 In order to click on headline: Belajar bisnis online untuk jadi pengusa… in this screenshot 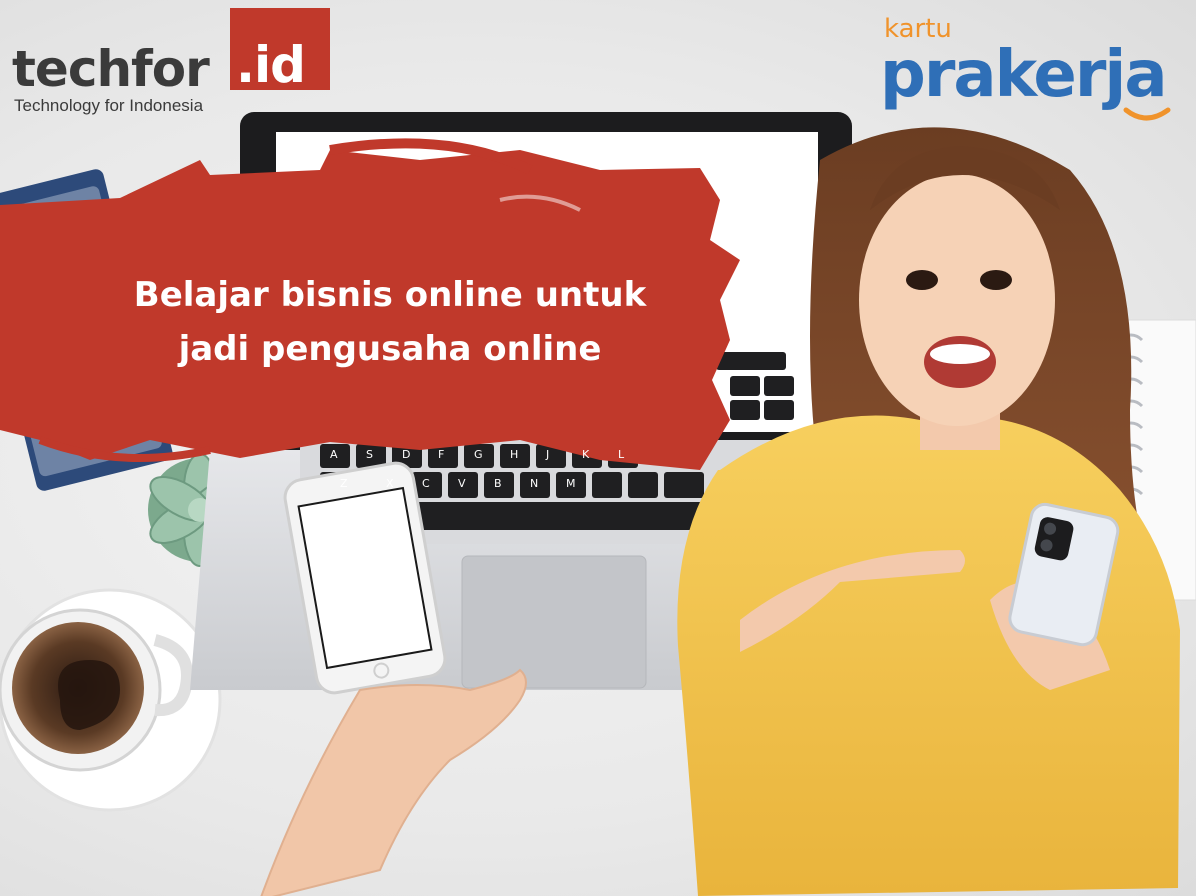, I will do `click(390, 322)`.